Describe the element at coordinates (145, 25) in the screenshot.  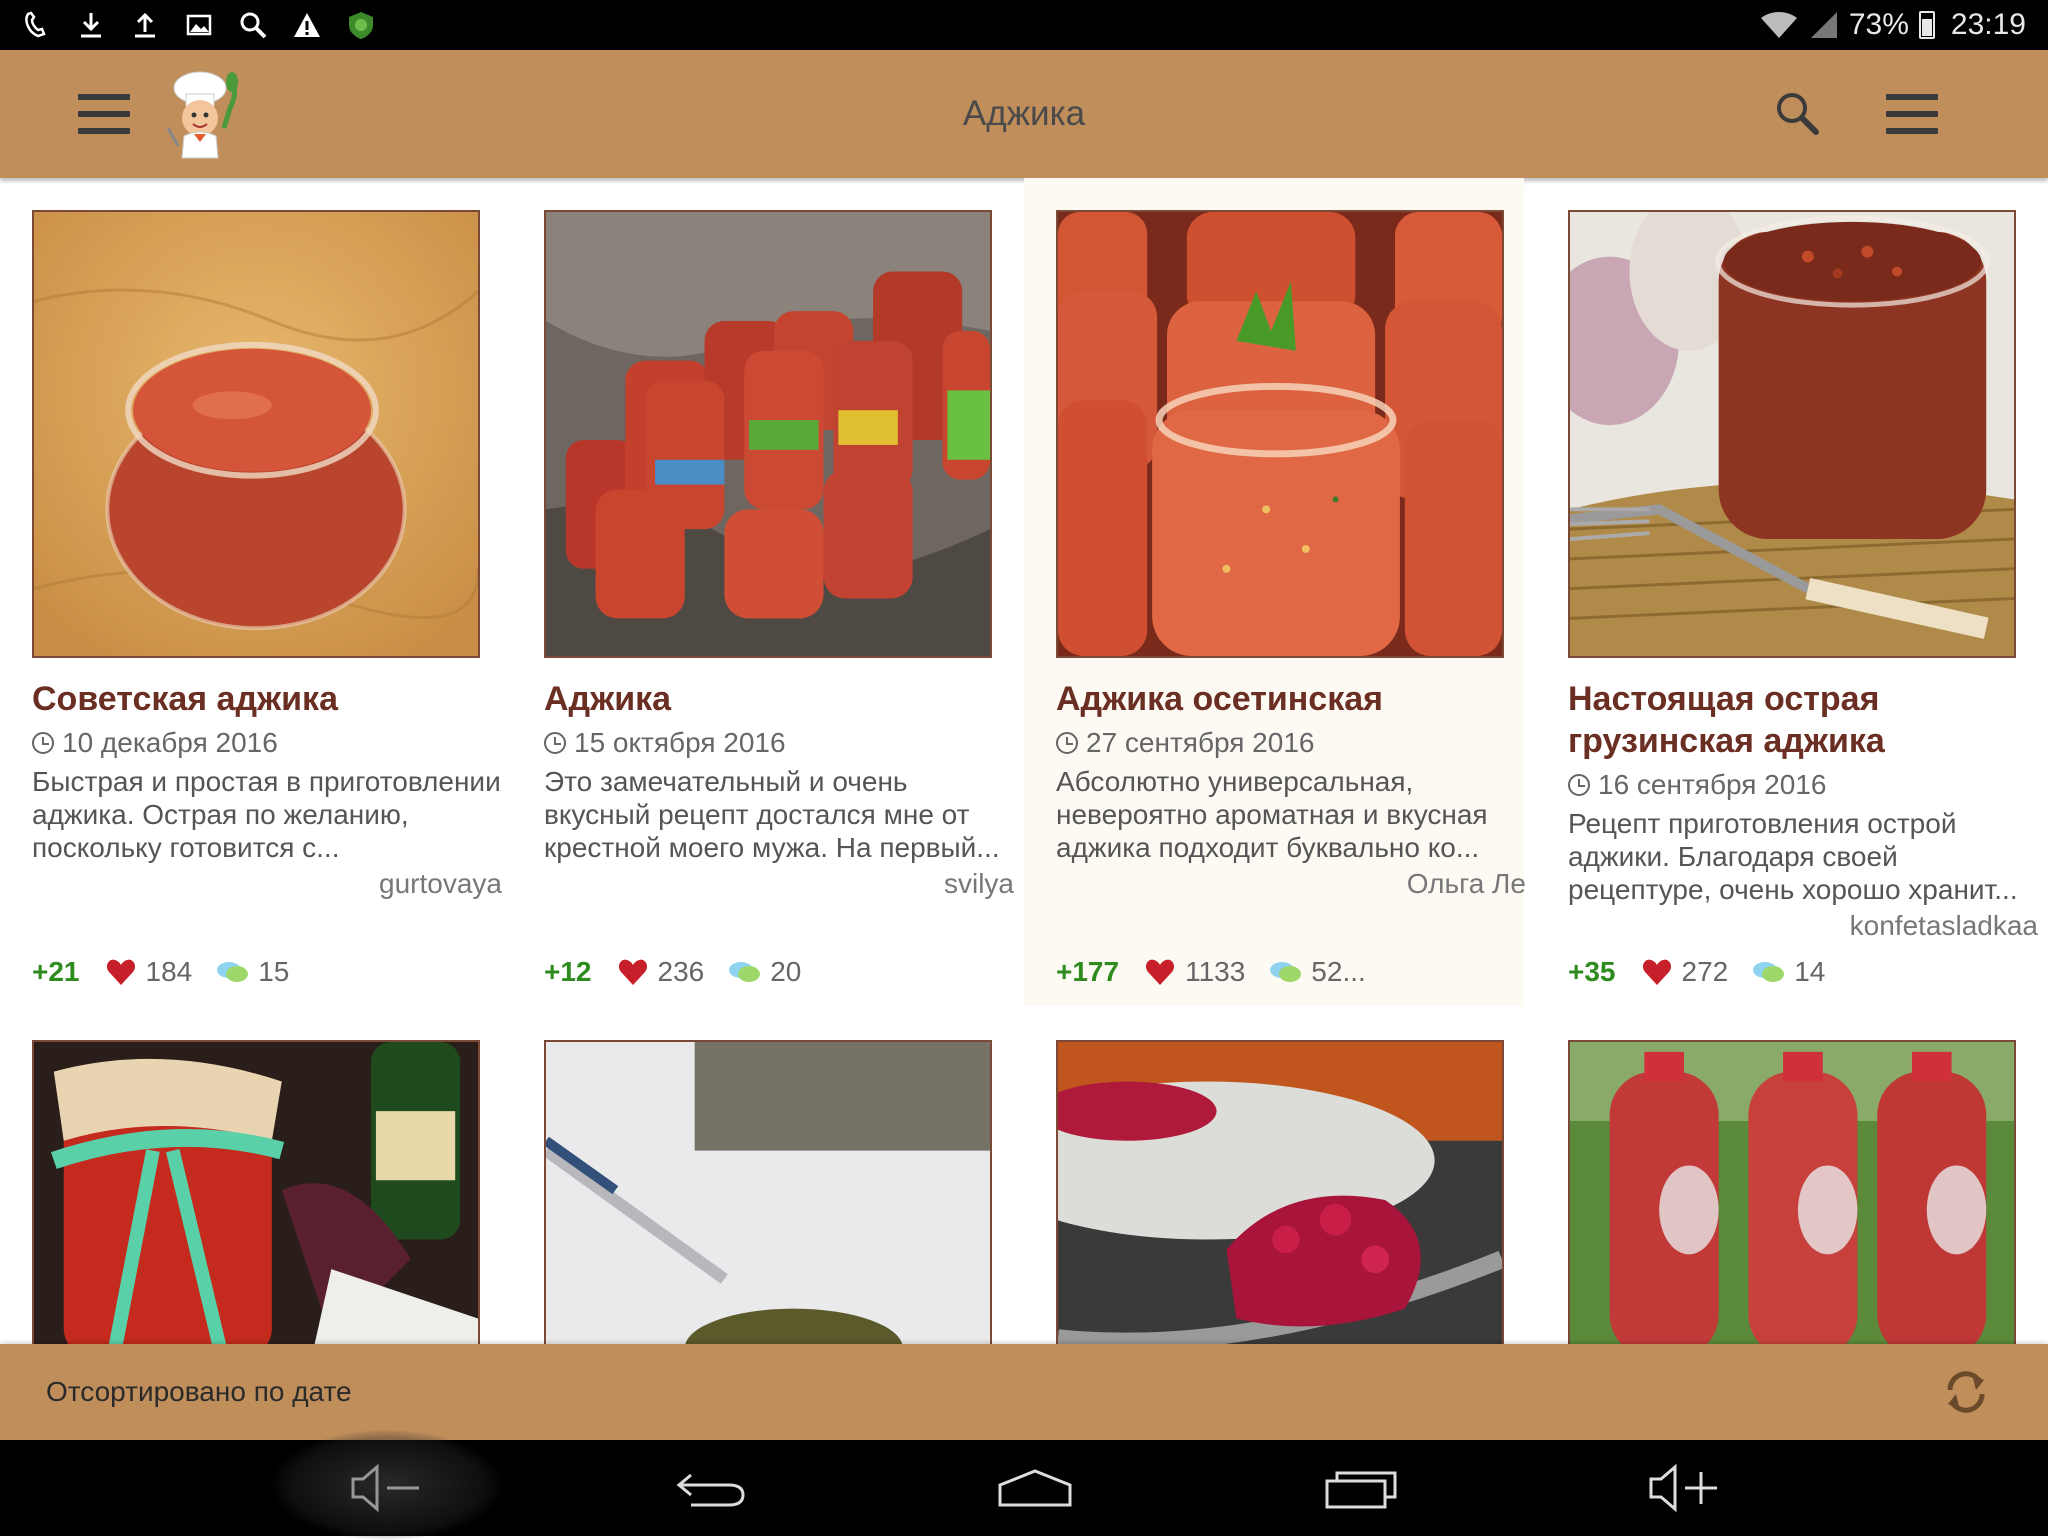
I see `upload-icon` at that location.